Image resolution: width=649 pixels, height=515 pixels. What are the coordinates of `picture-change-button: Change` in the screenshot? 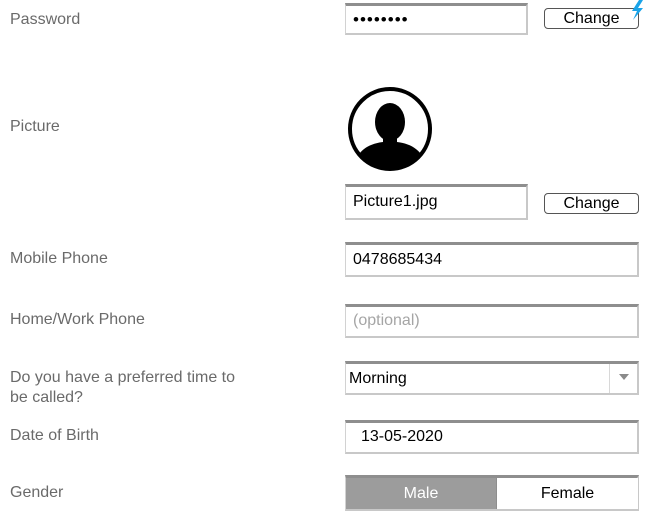 It's located at (591, 203).